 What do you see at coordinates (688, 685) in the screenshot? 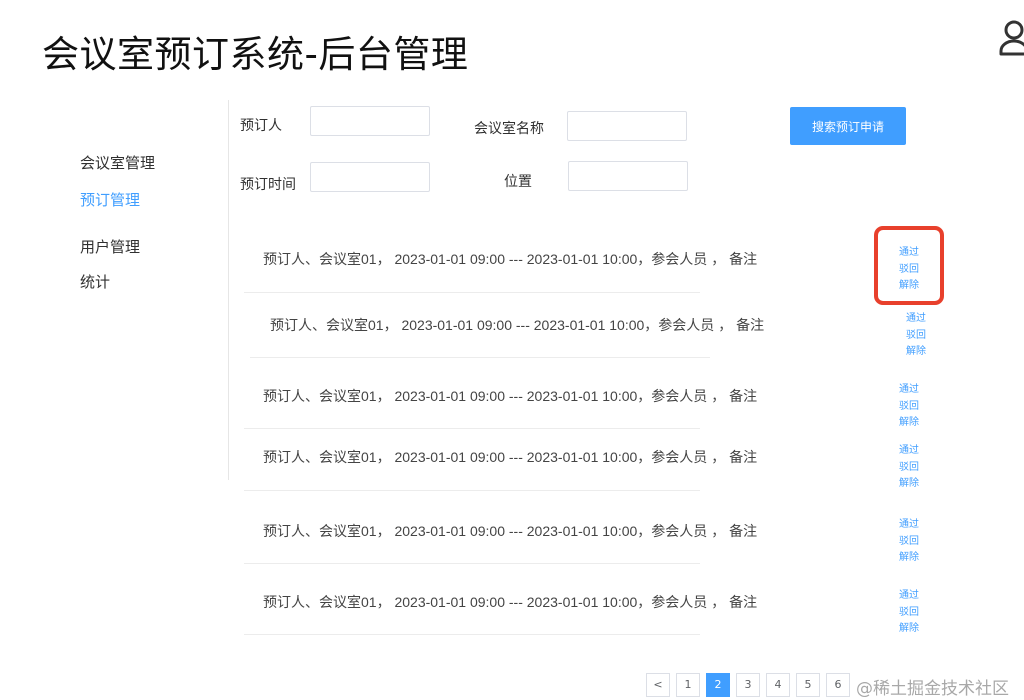
I see `page-button-1: 1` at bounding box center [688, 685].